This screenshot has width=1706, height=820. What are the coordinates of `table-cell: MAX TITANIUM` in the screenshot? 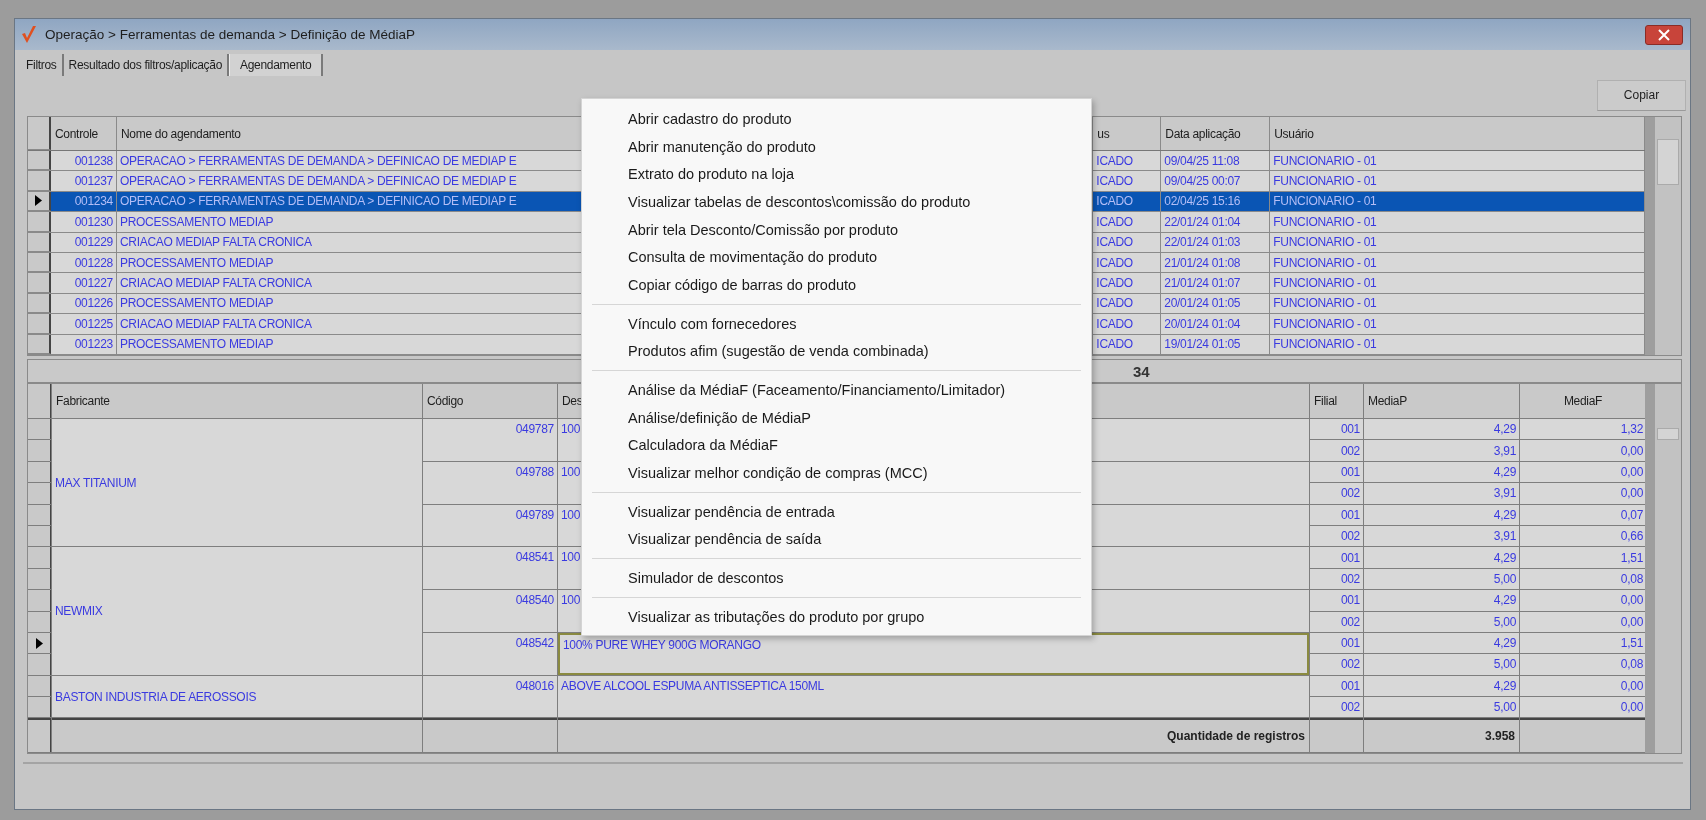 It's located at (237, 483).